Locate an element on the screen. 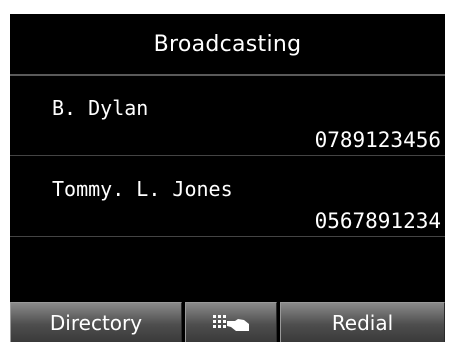 The height and width of the screenshot is (342, 449). dialpad-hand-icon is located at coordinates (231, 322).